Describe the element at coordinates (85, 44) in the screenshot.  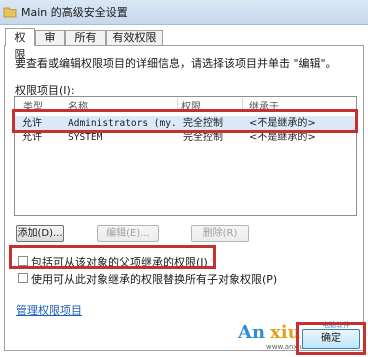
I see `tab-owner: 所有者` at that location.